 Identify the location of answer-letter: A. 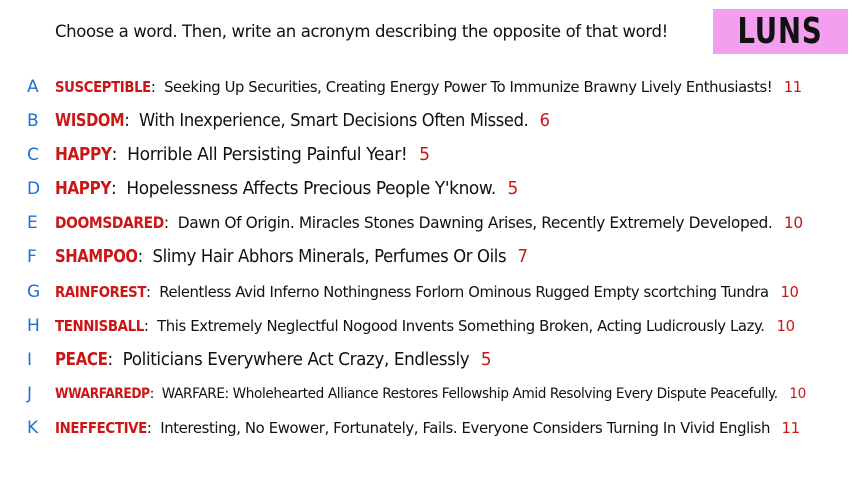
(33, 87).